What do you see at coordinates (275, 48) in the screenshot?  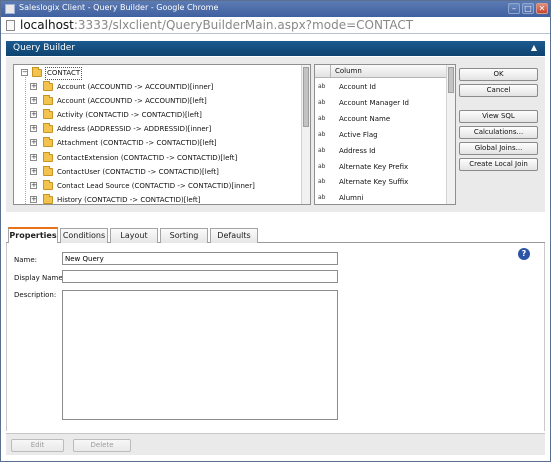 I see `query-builder-header: Query Builder ▲` at bounding box center [275, 48].